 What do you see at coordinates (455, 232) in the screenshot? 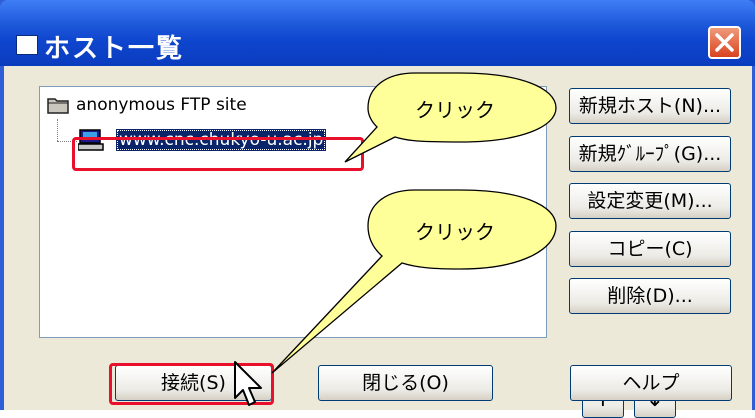
I see `callout-text-bottom: クリック` at bounding box center [455, 232].